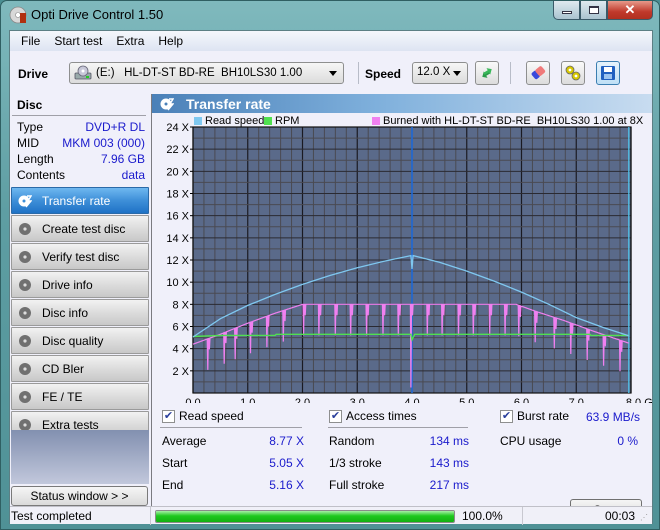  I want to click on maximize-icon, so click(593, 10).